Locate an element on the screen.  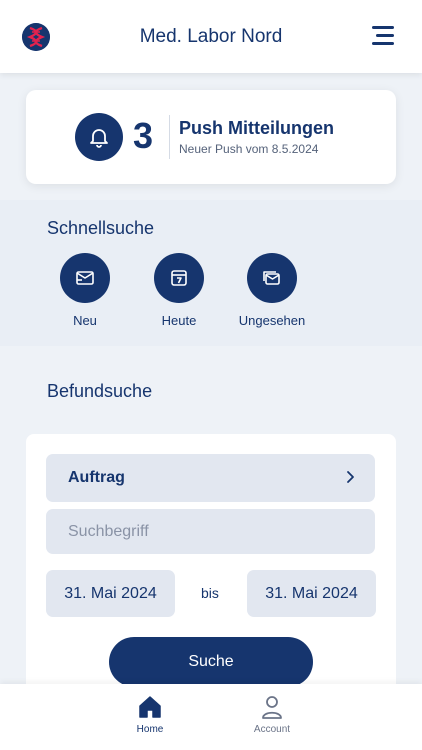
account-icon is located at coordinates (272, 707).